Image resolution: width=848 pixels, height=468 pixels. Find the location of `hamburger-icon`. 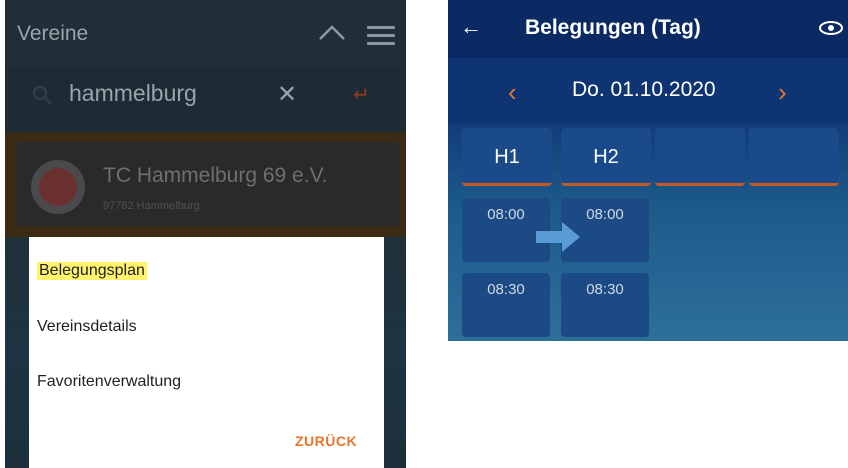

hamburger-icon is located at coordinates (381, 36).